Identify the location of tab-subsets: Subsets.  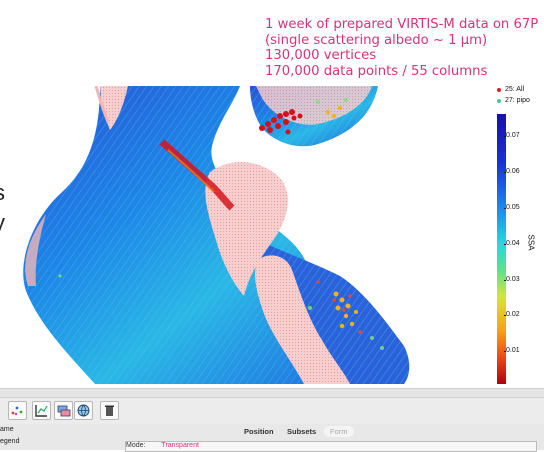
(301, 431).